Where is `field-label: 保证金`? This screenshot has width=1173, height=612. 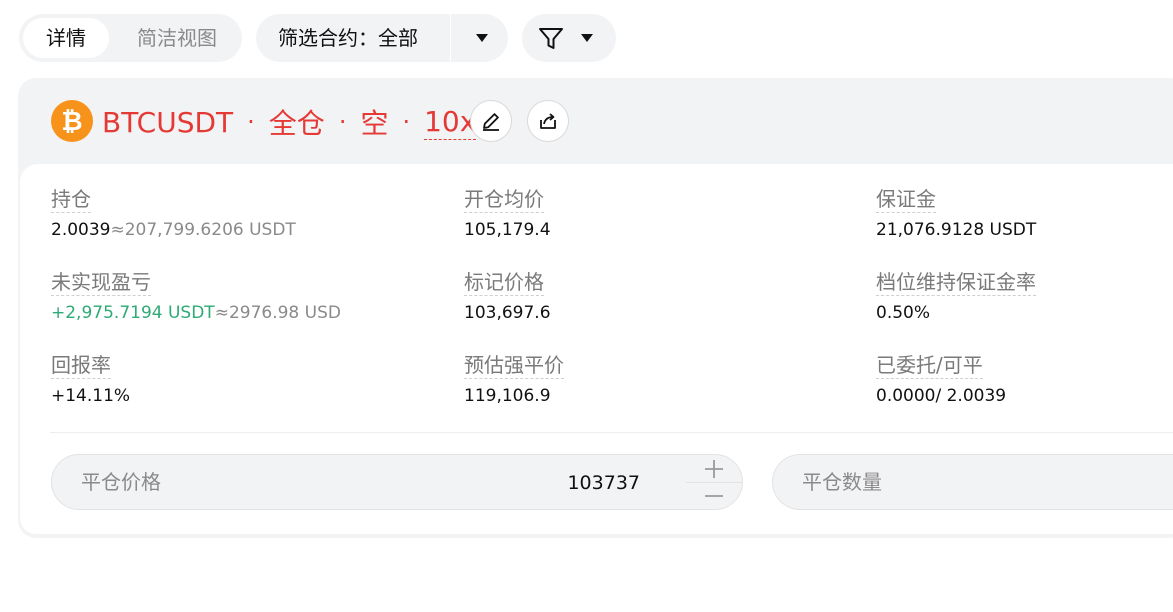 field-label: 保证金 is located at coordinates (906, 200).